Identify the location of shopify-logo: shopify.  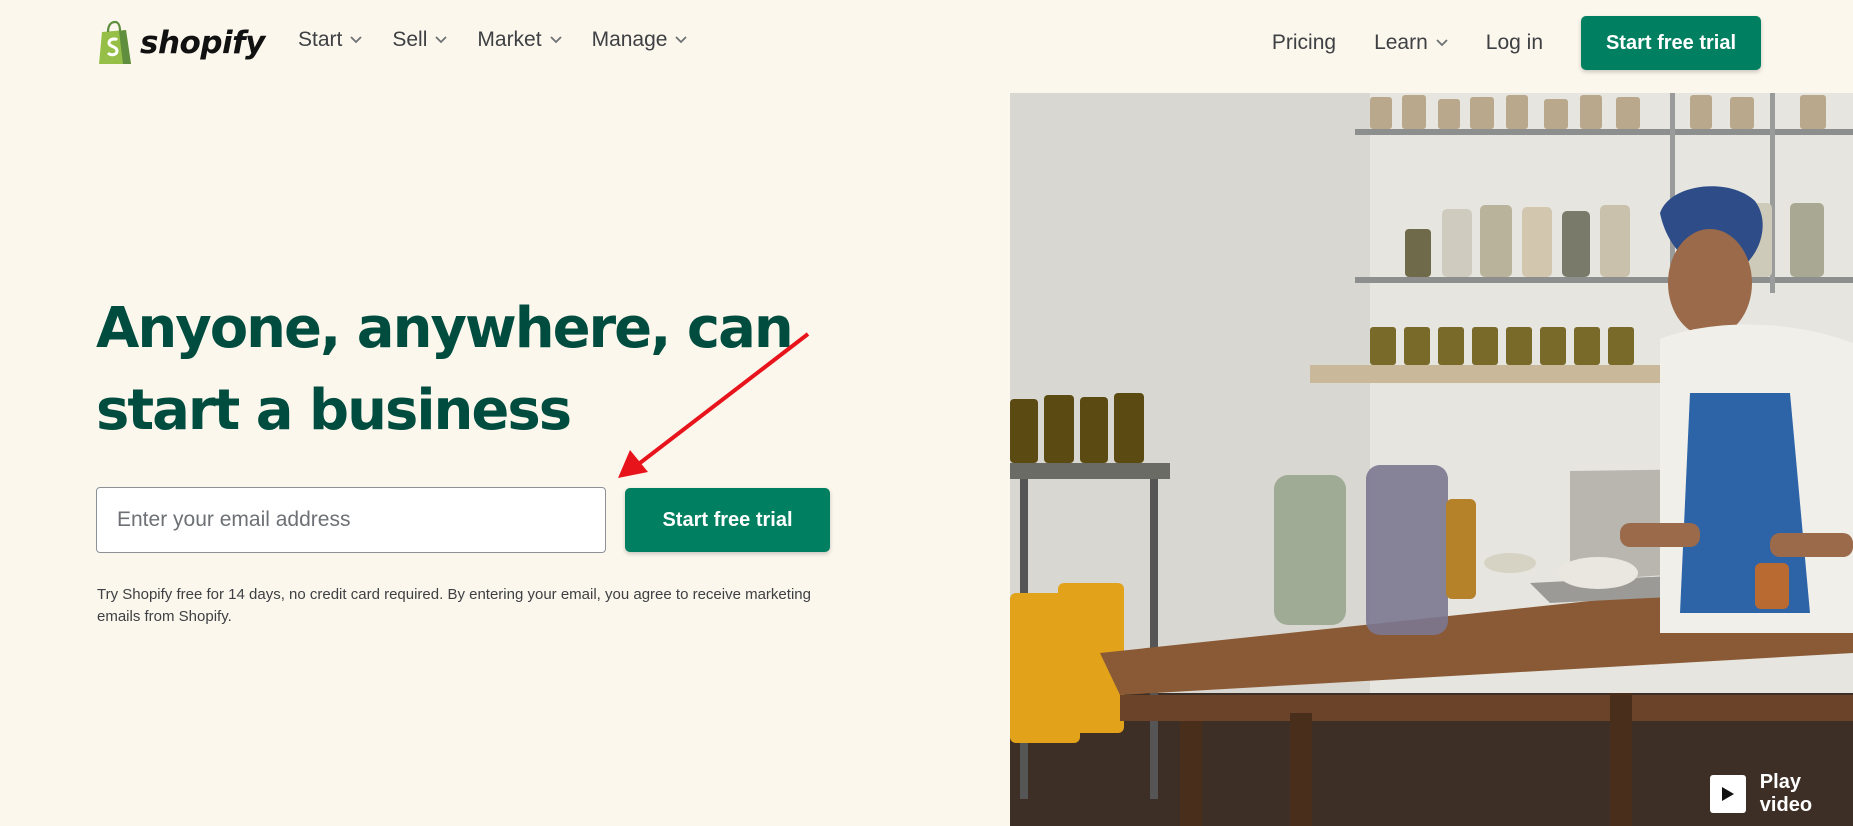
(180, 43).